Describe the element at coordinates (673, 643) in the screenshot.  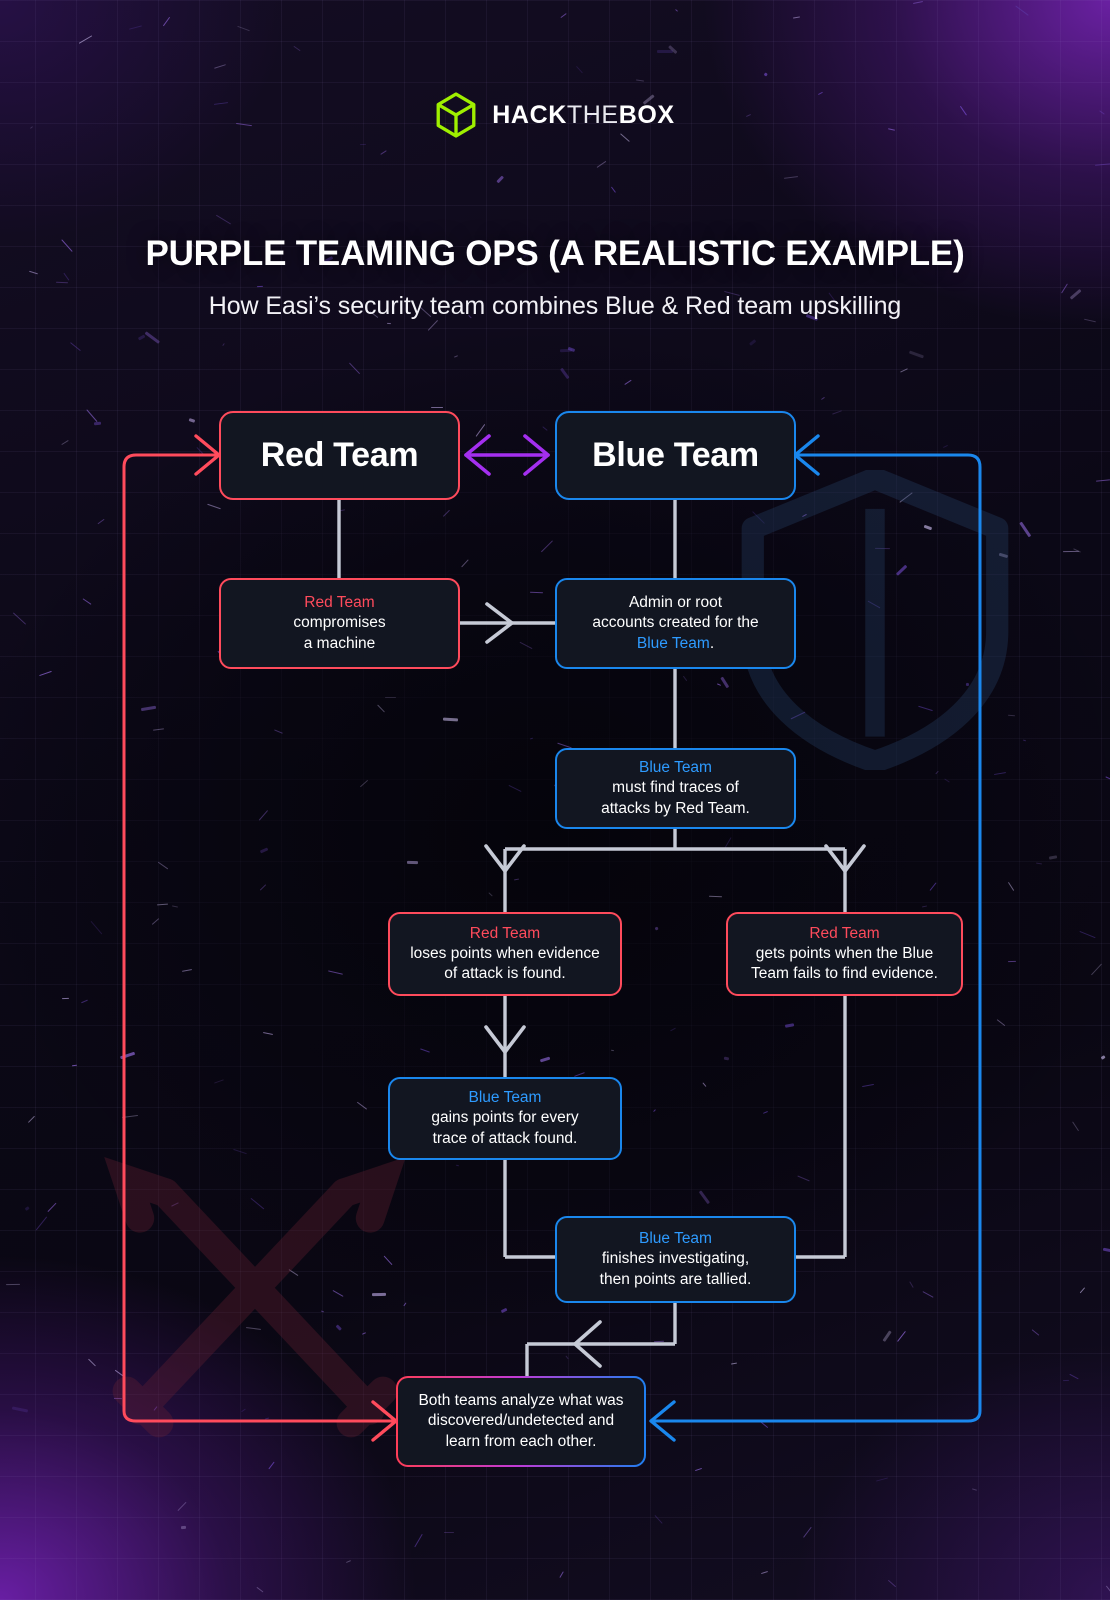
I see `node-admin-accounts-accent: Blue Team` at that location.